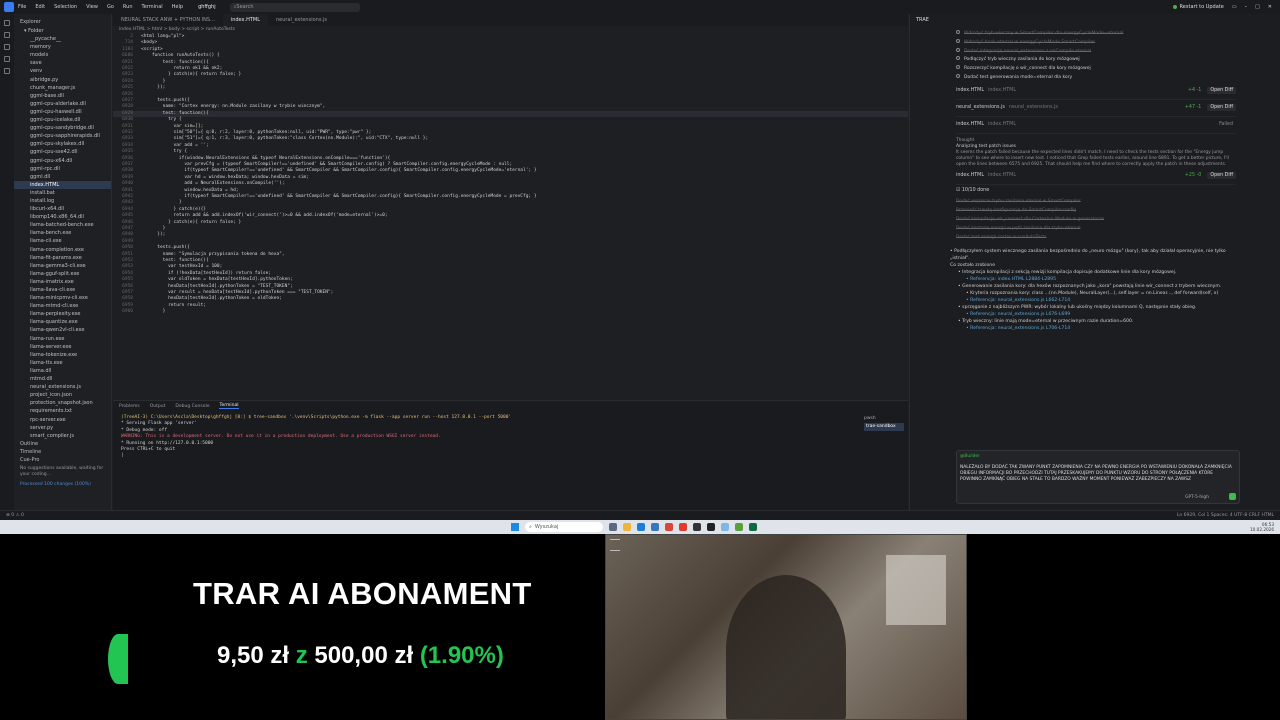  Describe the element at coordinates (175, 113) in the screenshot. I see `code-line: test: function(){` at that location.